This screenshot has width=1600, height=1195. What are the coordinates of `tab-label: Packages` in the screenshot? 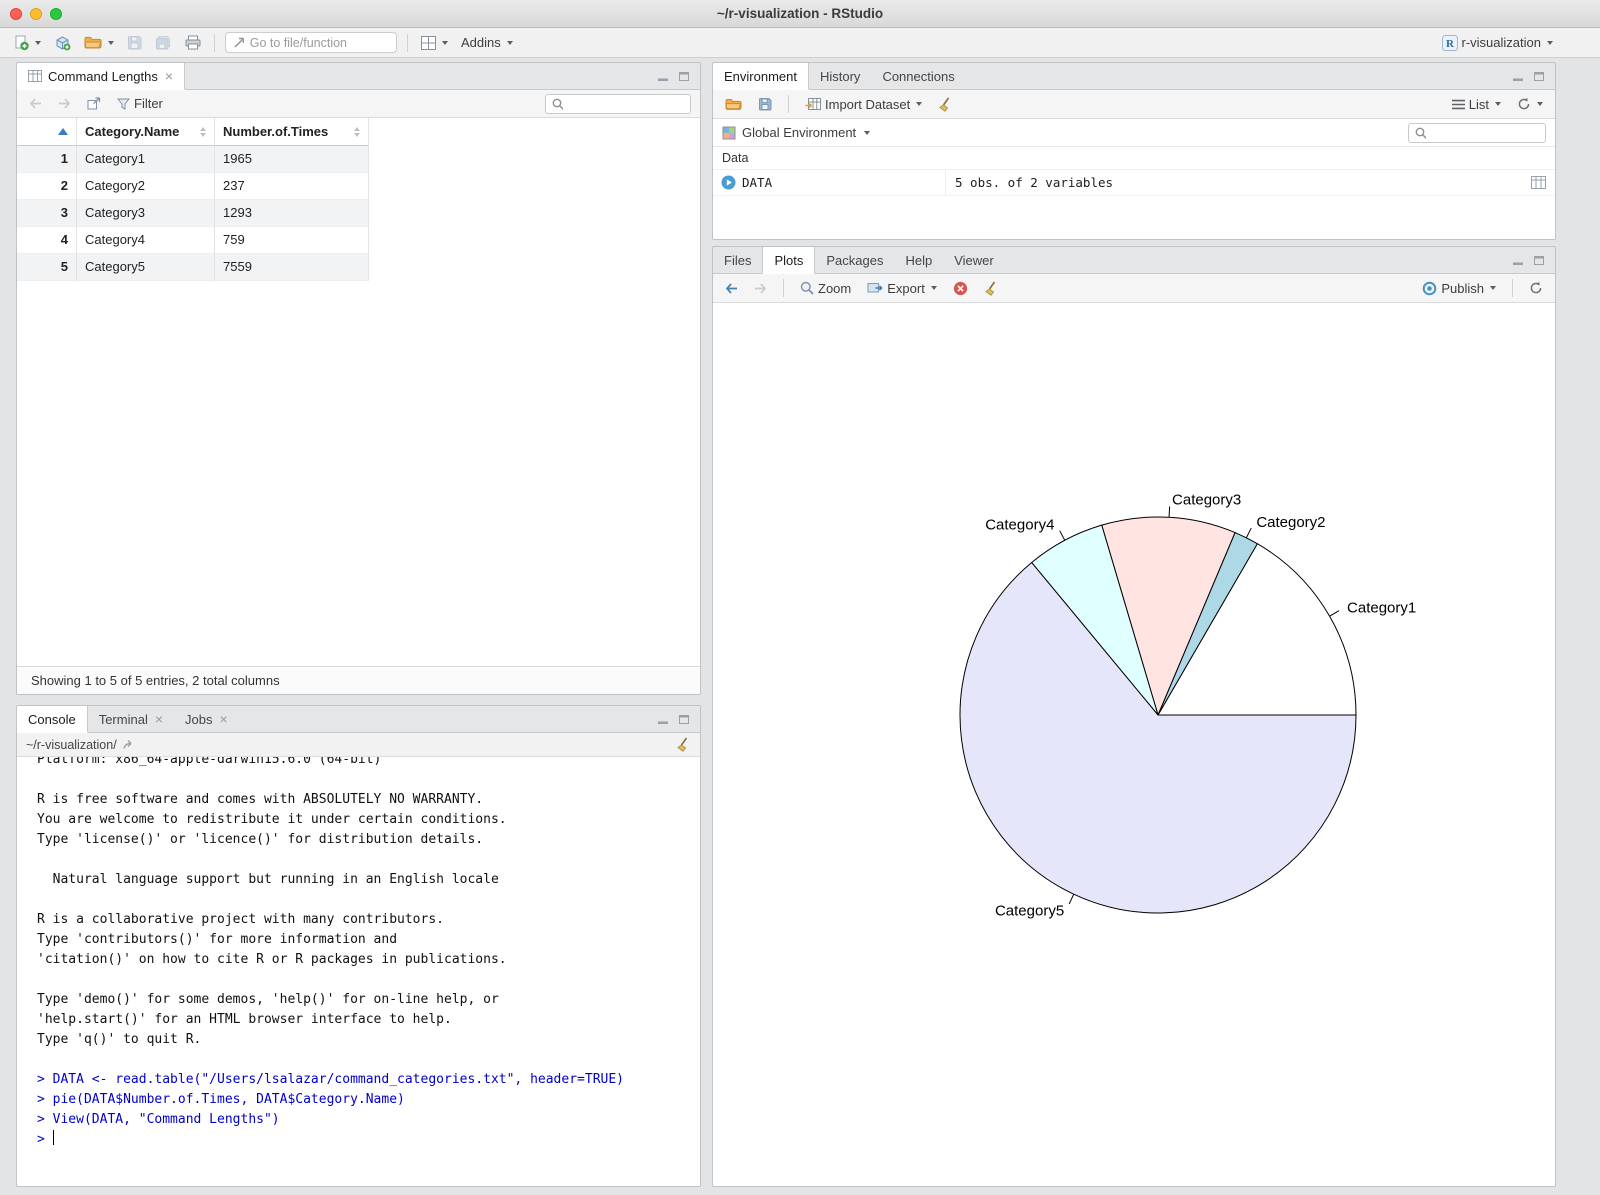 It's located at (855, 260).